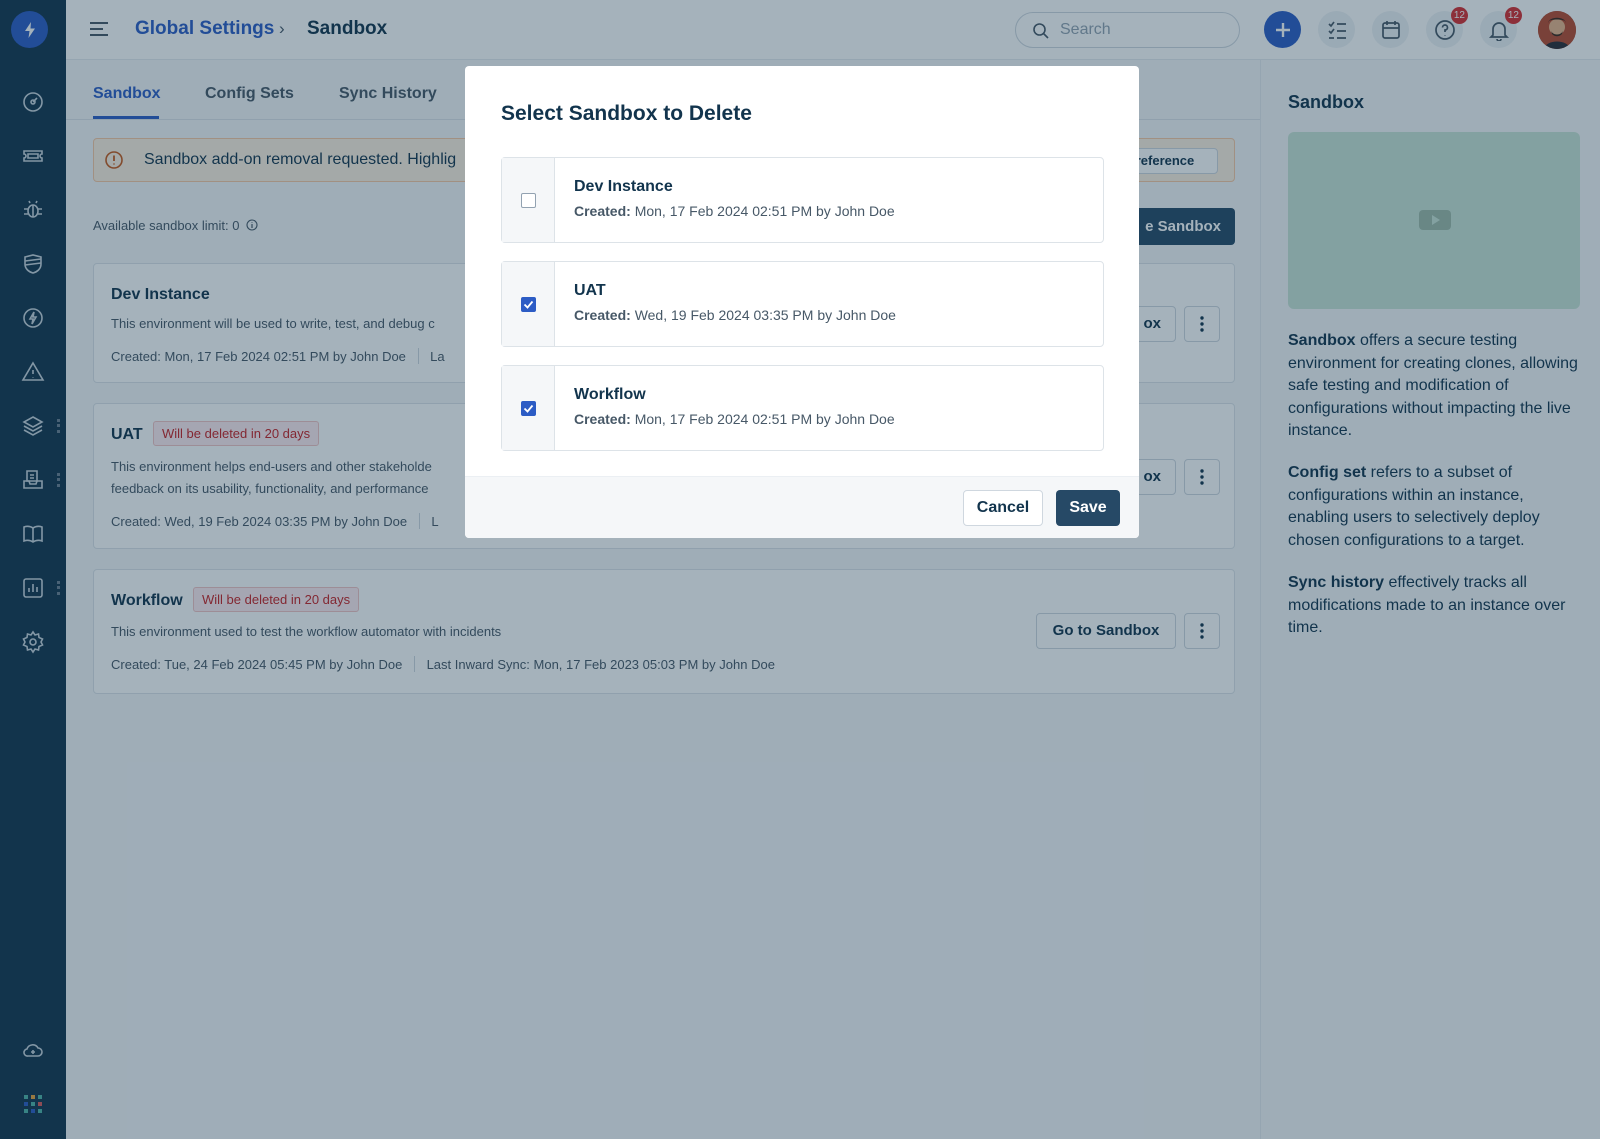 Image resolution: width=1600 pixels, height=1139 pixels. What do you see at coordinates (802, 507) in the screenshot?
I see `dialog-footer: Cancel Save` at bounding box center [802, 507].